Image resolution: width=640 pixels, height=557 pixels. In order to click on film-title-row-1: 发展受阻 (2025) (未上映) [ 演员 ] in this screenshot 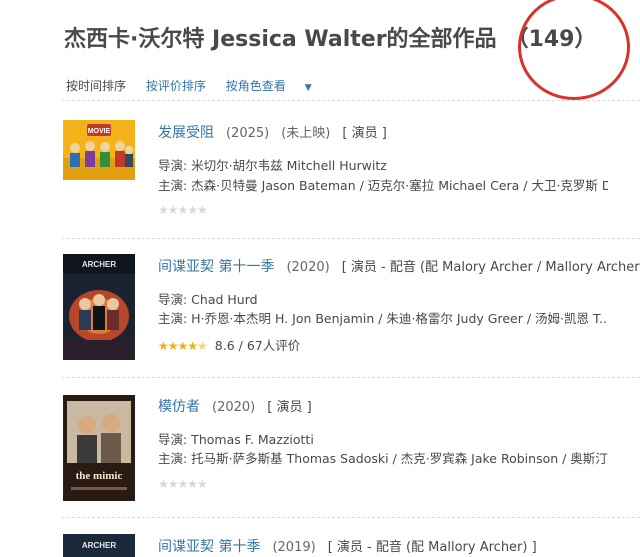, I will do `click(272, 132)`.